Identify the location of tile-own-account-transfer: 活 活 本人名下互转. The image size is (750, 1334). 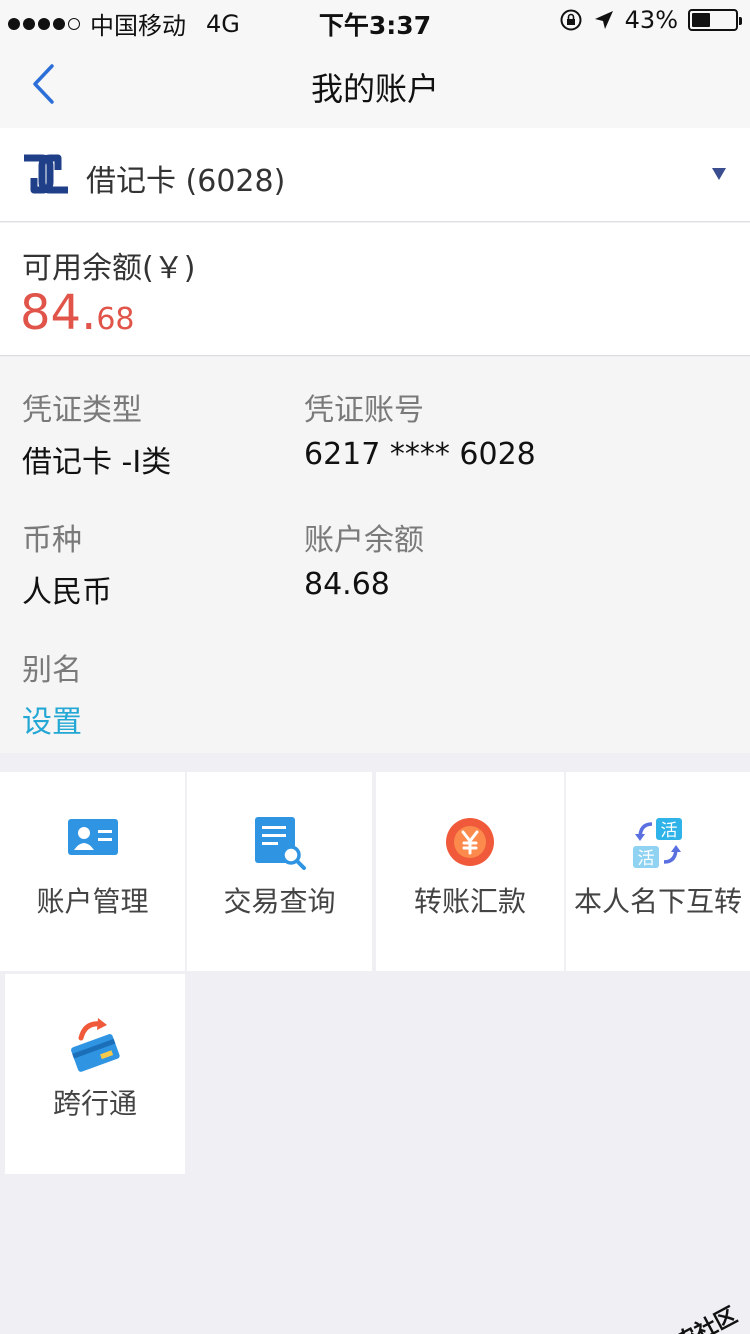
(658, 871).